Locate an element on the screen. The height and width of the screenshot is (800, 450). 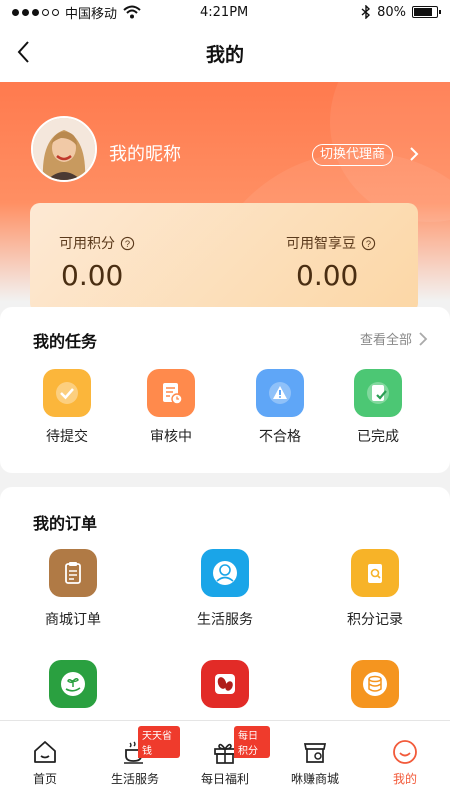
tab-mine: 我的 is located at coordinates (405, 760).